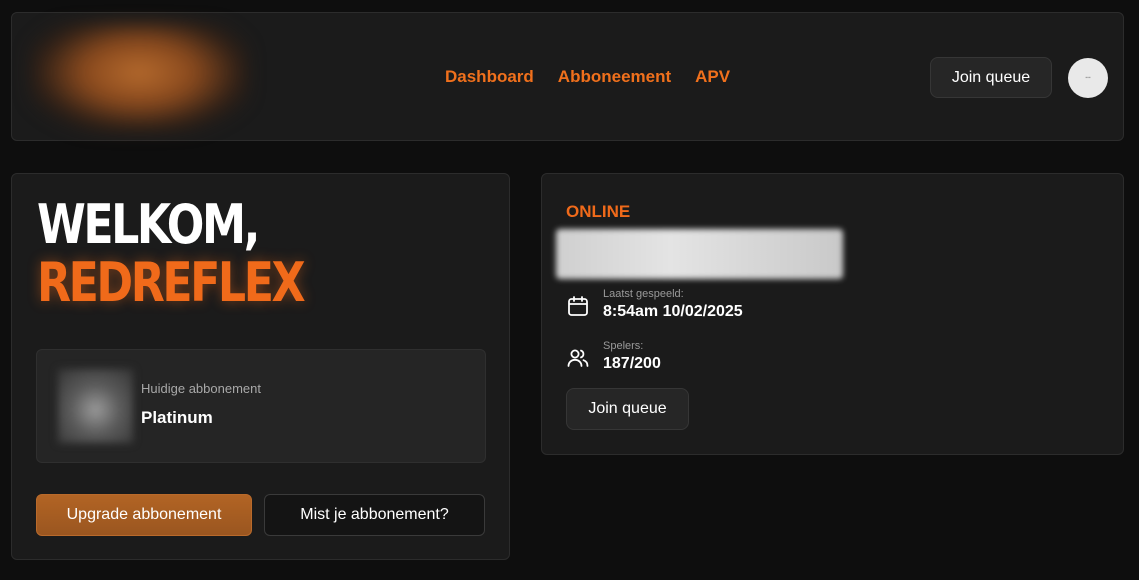 Image resolution: width=1139 pixels, height=580 pixels. I want to click on nav-link-abboneement: Abboneement, so click(614, 77).